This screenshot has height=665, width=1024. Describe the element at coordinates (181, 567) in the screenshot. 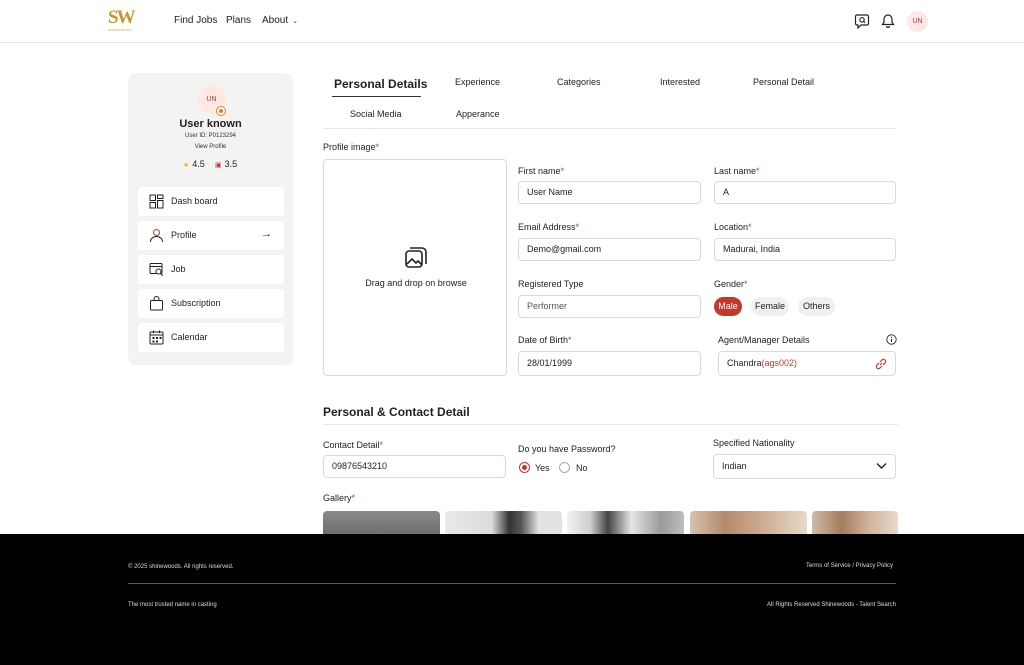

I see `footer-copyright: © 2025 shinewoods. All rights reserved.` at that location.